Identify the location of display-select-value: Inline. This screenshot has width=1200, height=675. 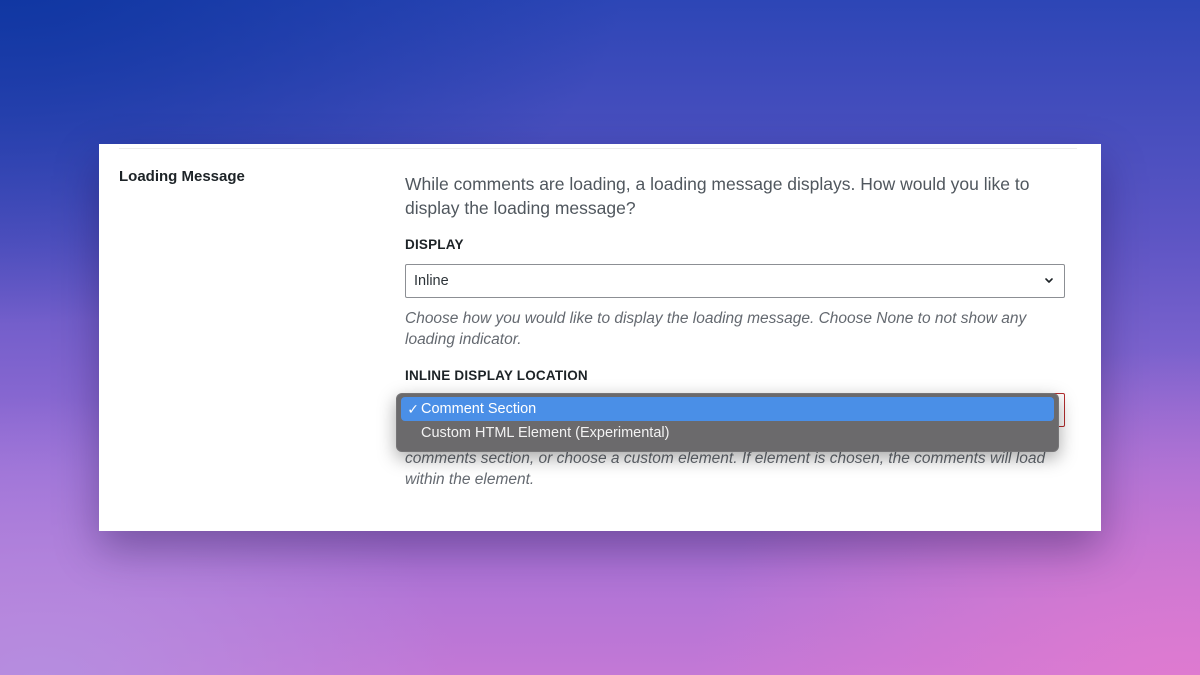
(431, 281).